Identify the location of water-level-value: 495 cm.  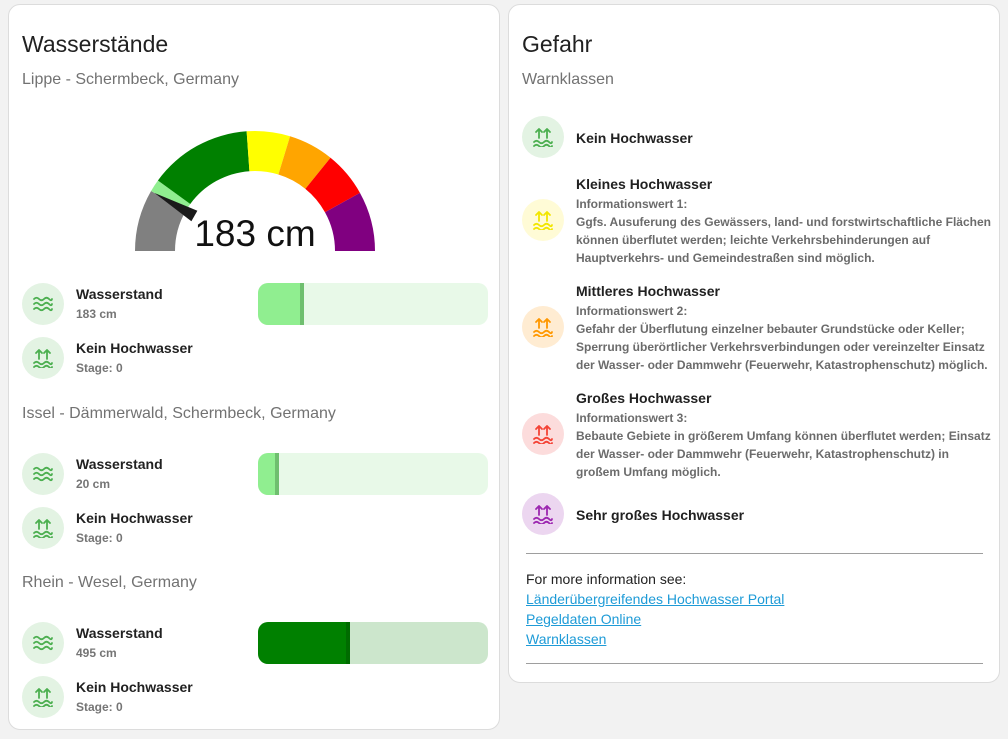
(96, 653).